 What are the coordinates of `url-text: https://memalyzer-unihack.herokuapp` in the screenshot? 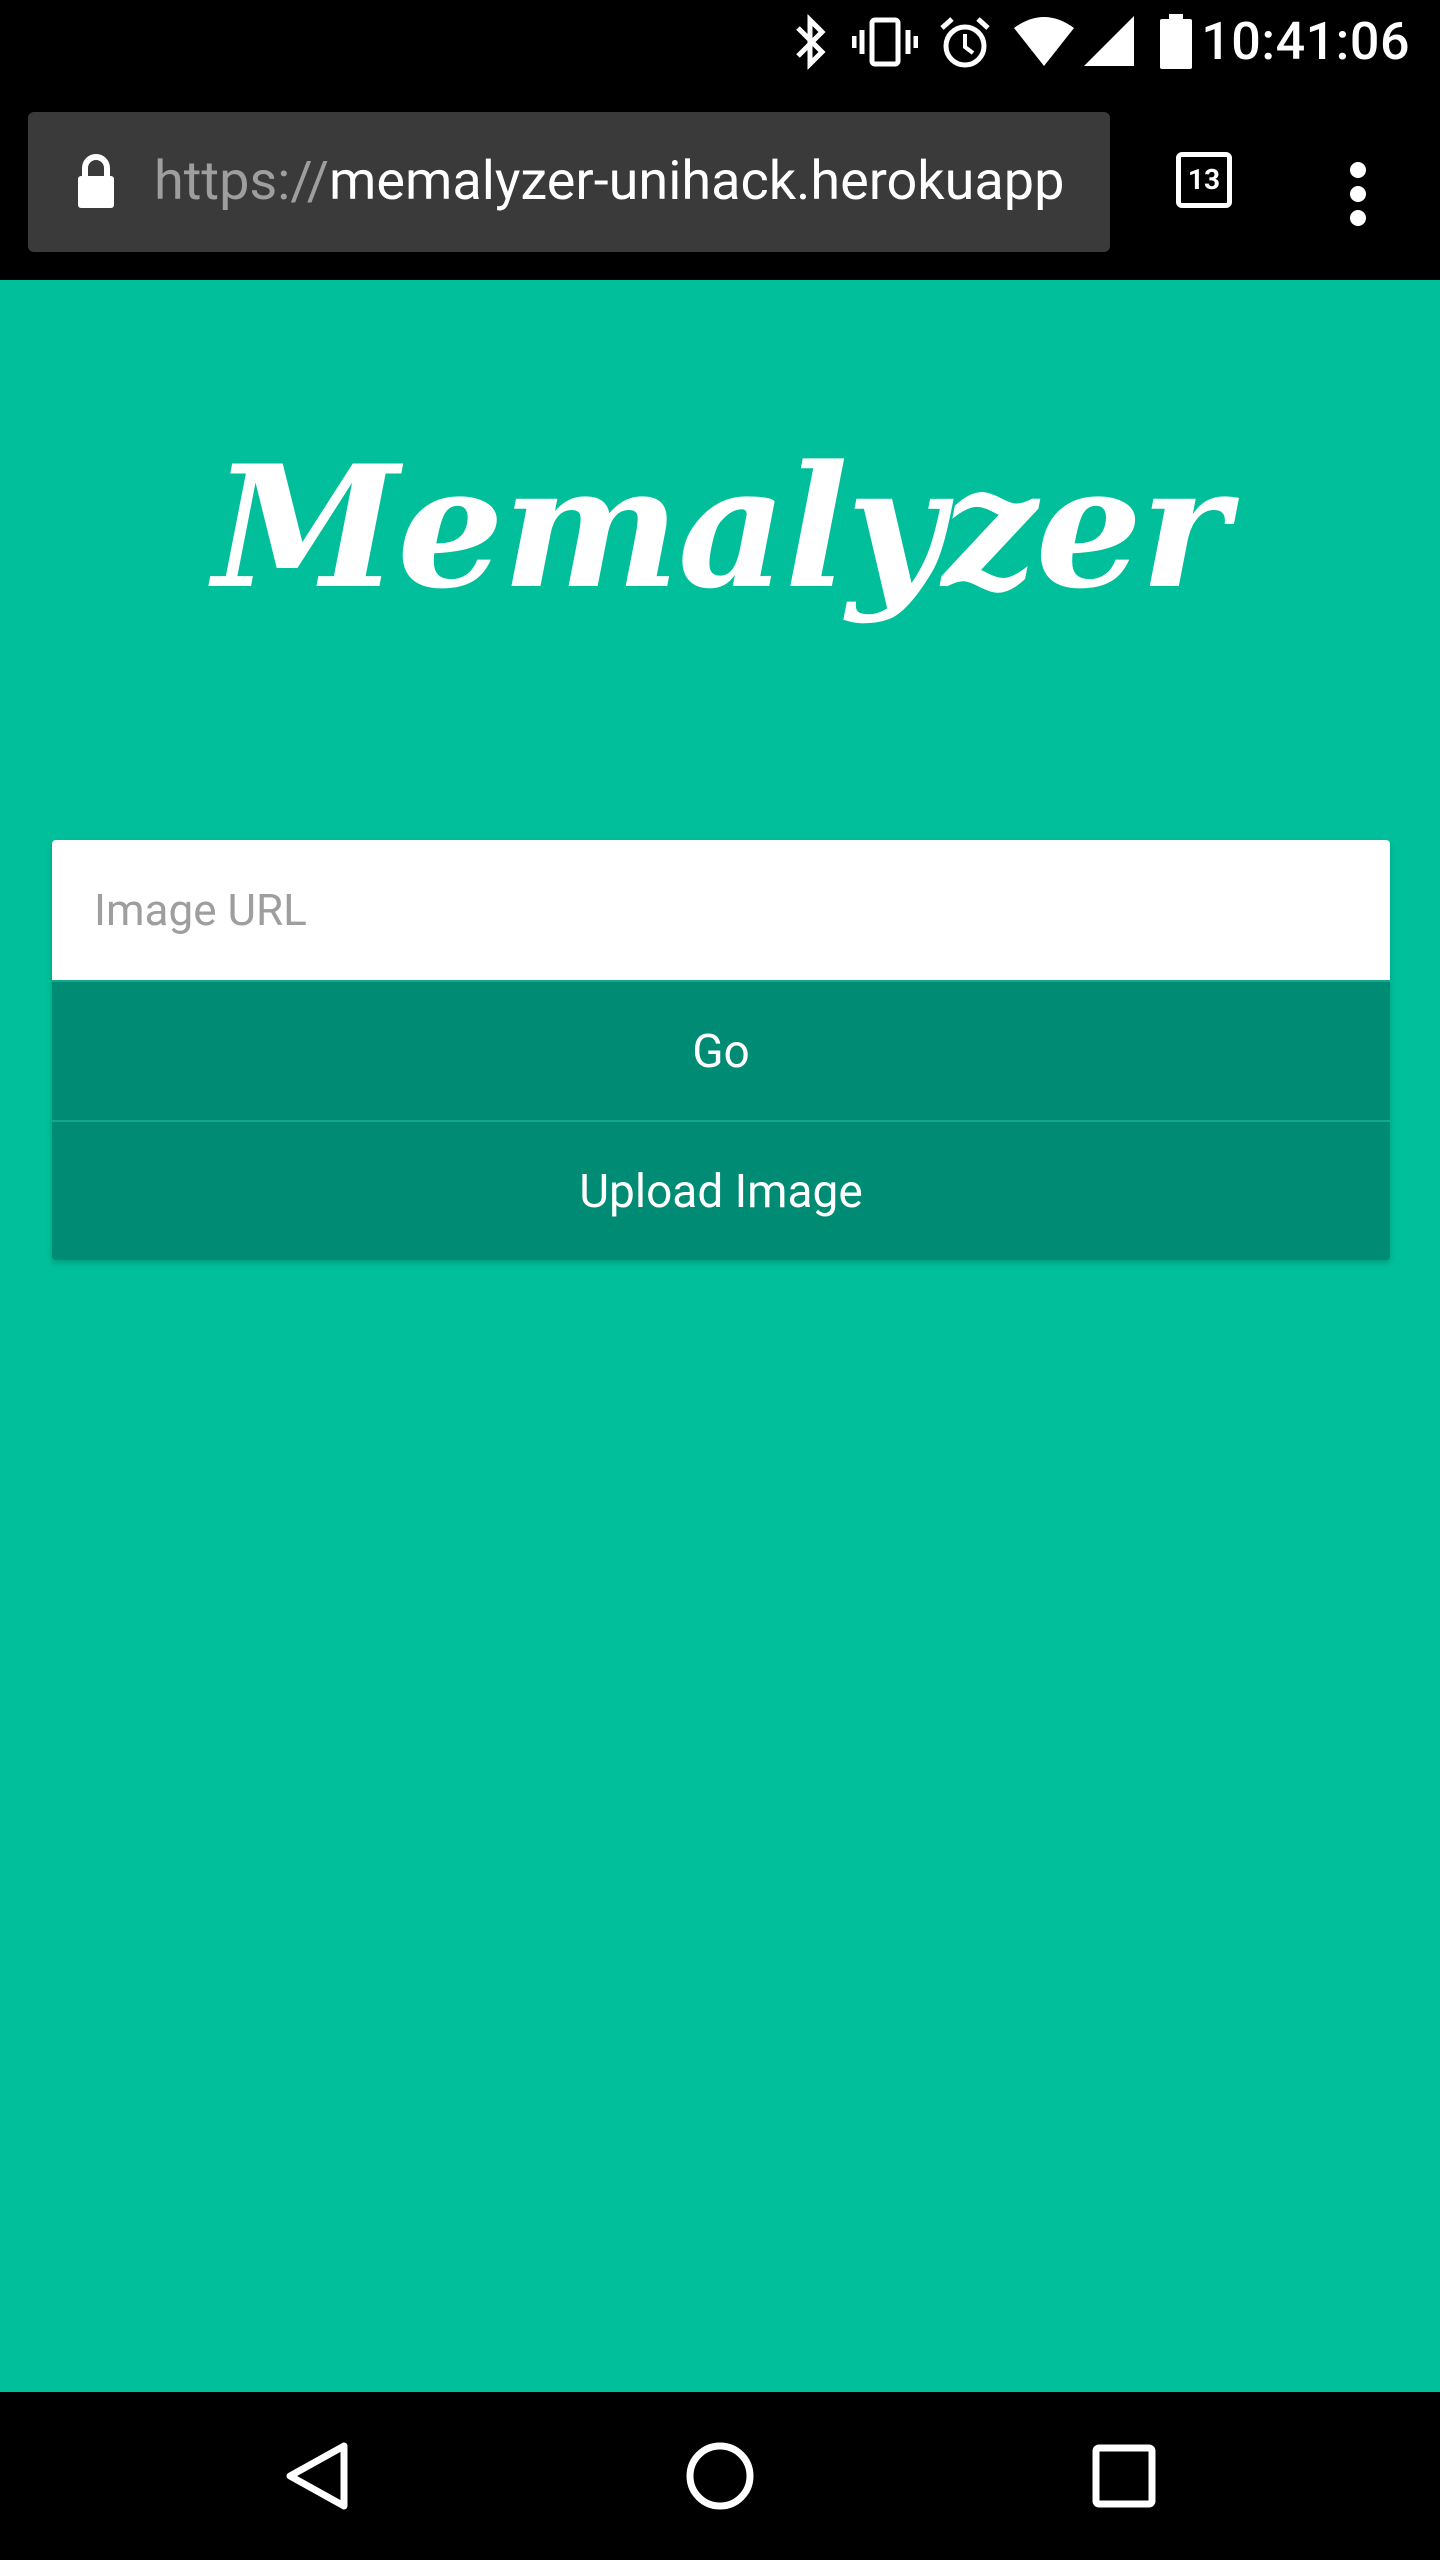 It's located at (632, 182).